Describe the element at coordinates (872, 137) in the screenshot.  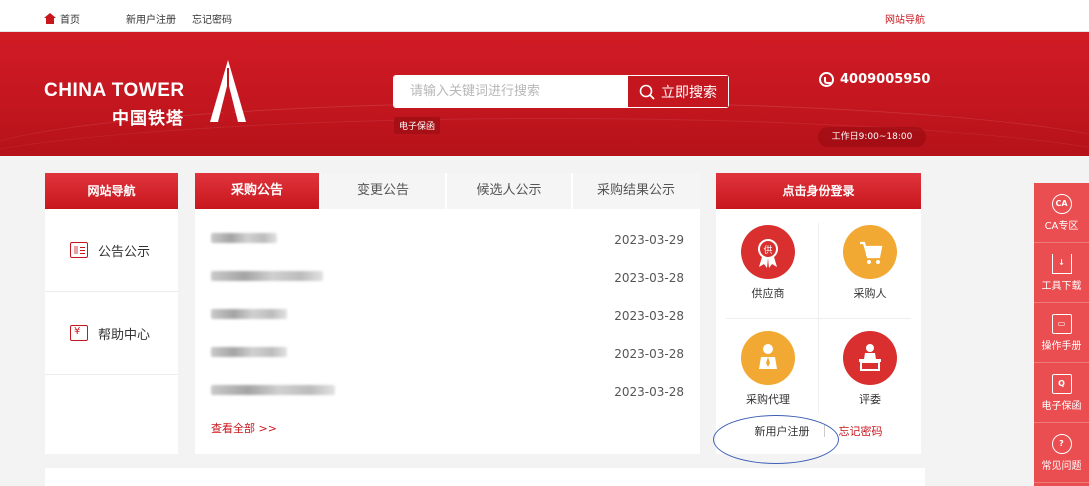
I see `working-hours: 工作日9:00~18:00` at that location.